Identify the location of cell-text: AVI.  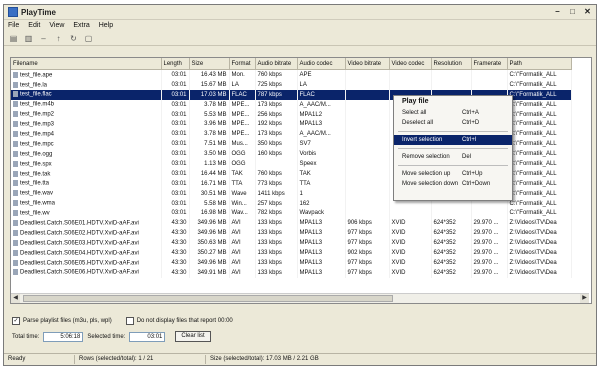
(236, 223).